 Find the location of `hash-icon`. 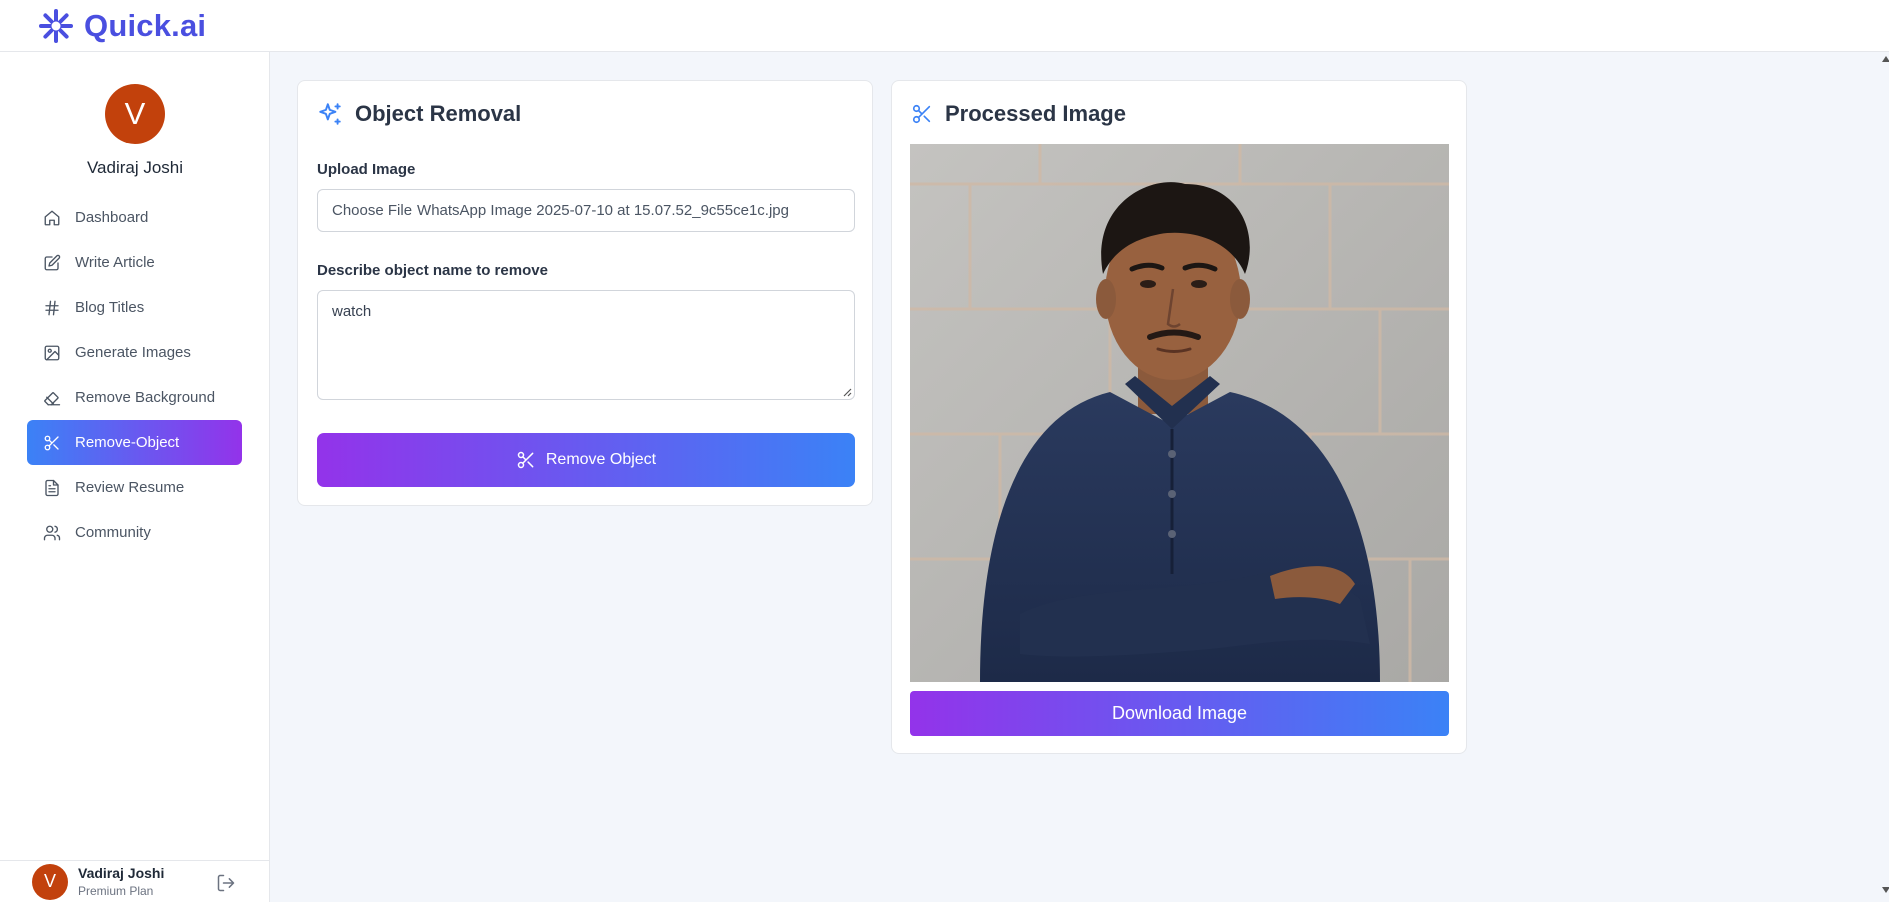

hash-icon is located at coordinates (52, 307).